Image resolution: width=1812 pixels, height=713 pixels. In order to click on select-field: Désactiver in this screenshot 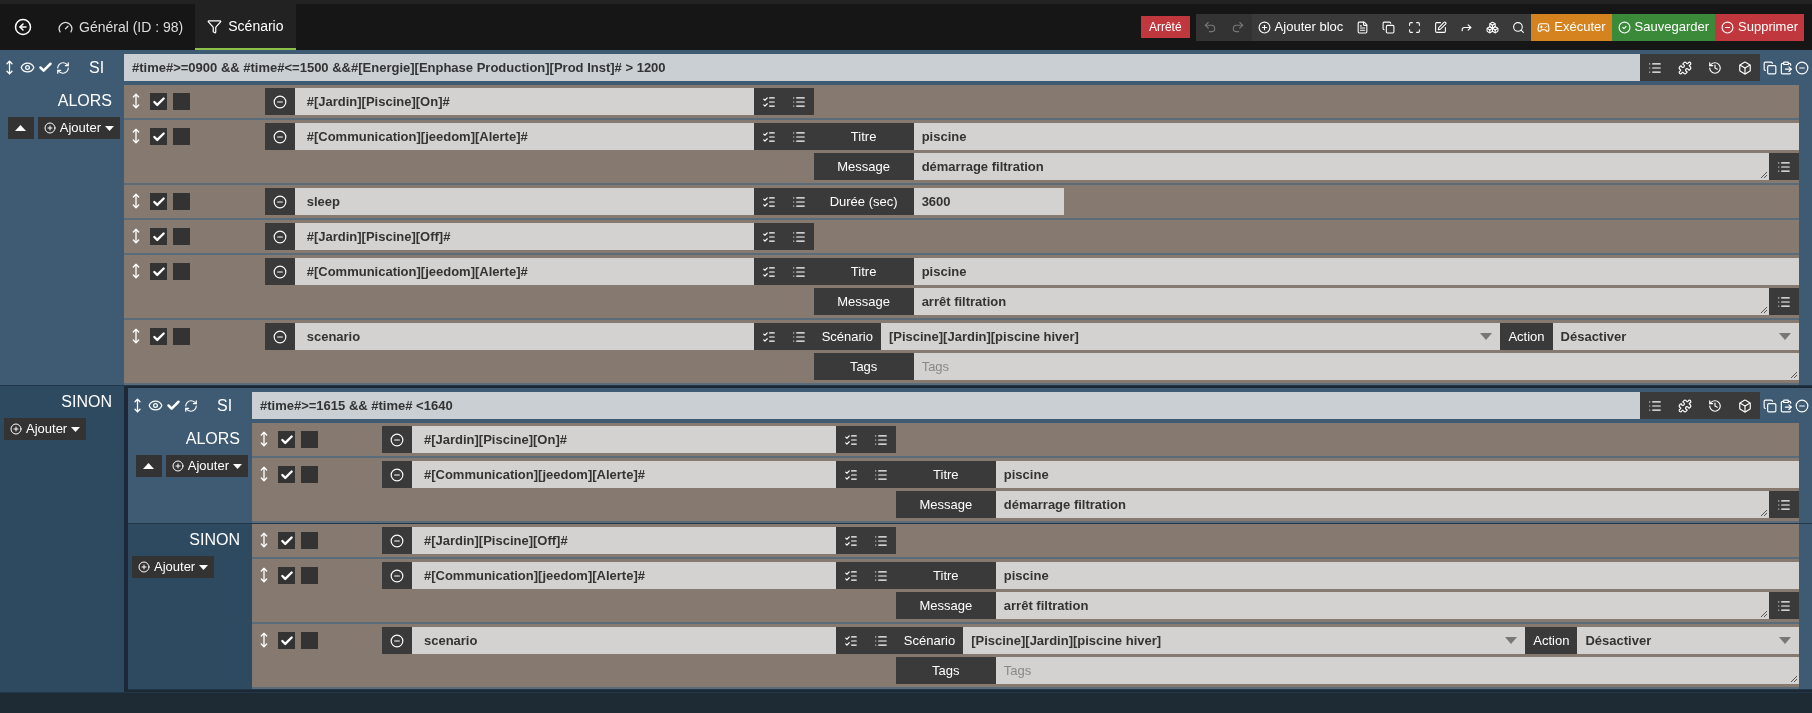, I will do `click(1688, 640)`.